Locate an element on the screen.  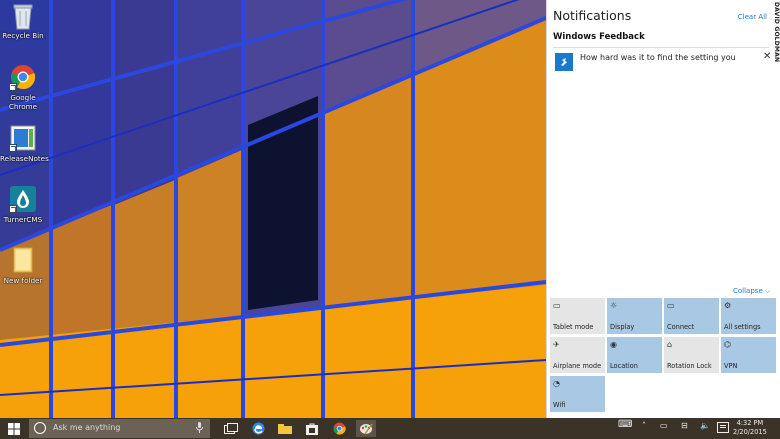
desktop-icon-recycle-bin: Recycle Bin is located at coordinates (23, 21).